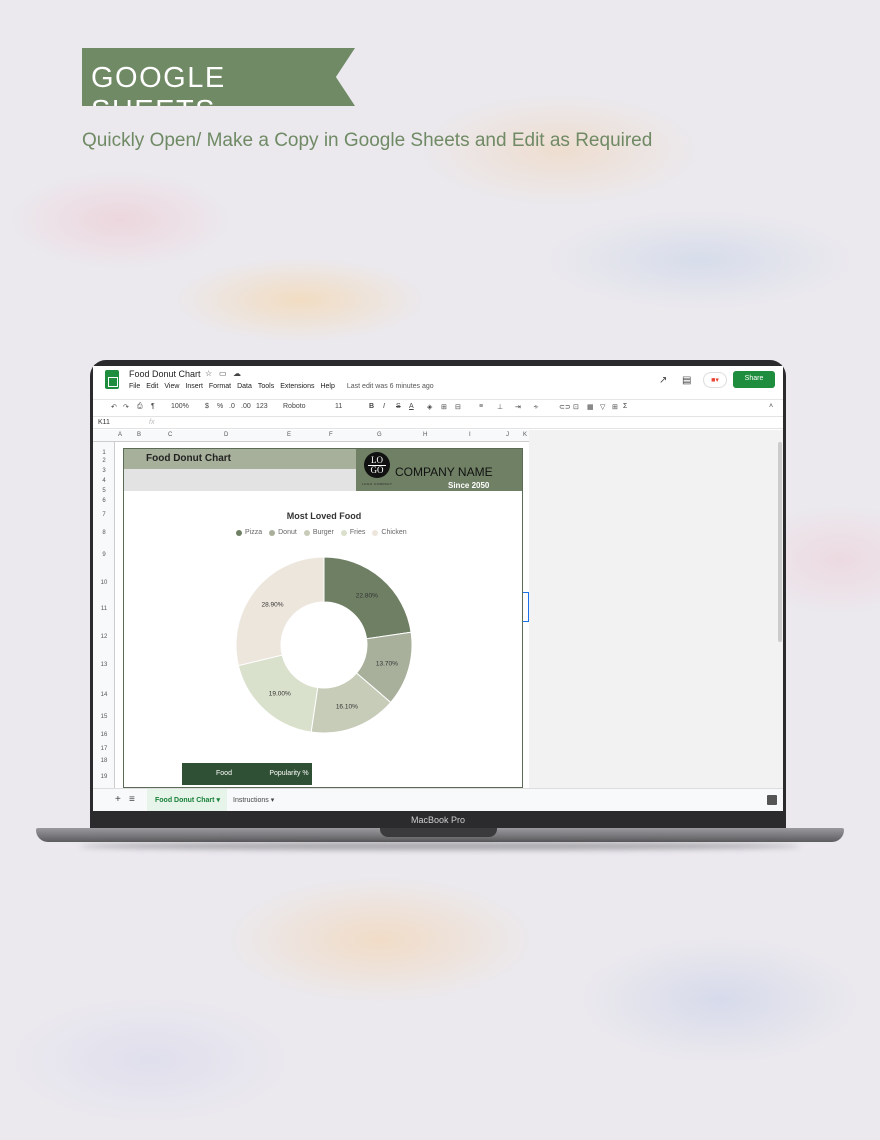 The height and width of the screenshot is (1140, 880). Describe the element at coordinates (104, 665) in the screenshot. I see `row-header: 13` at that location.